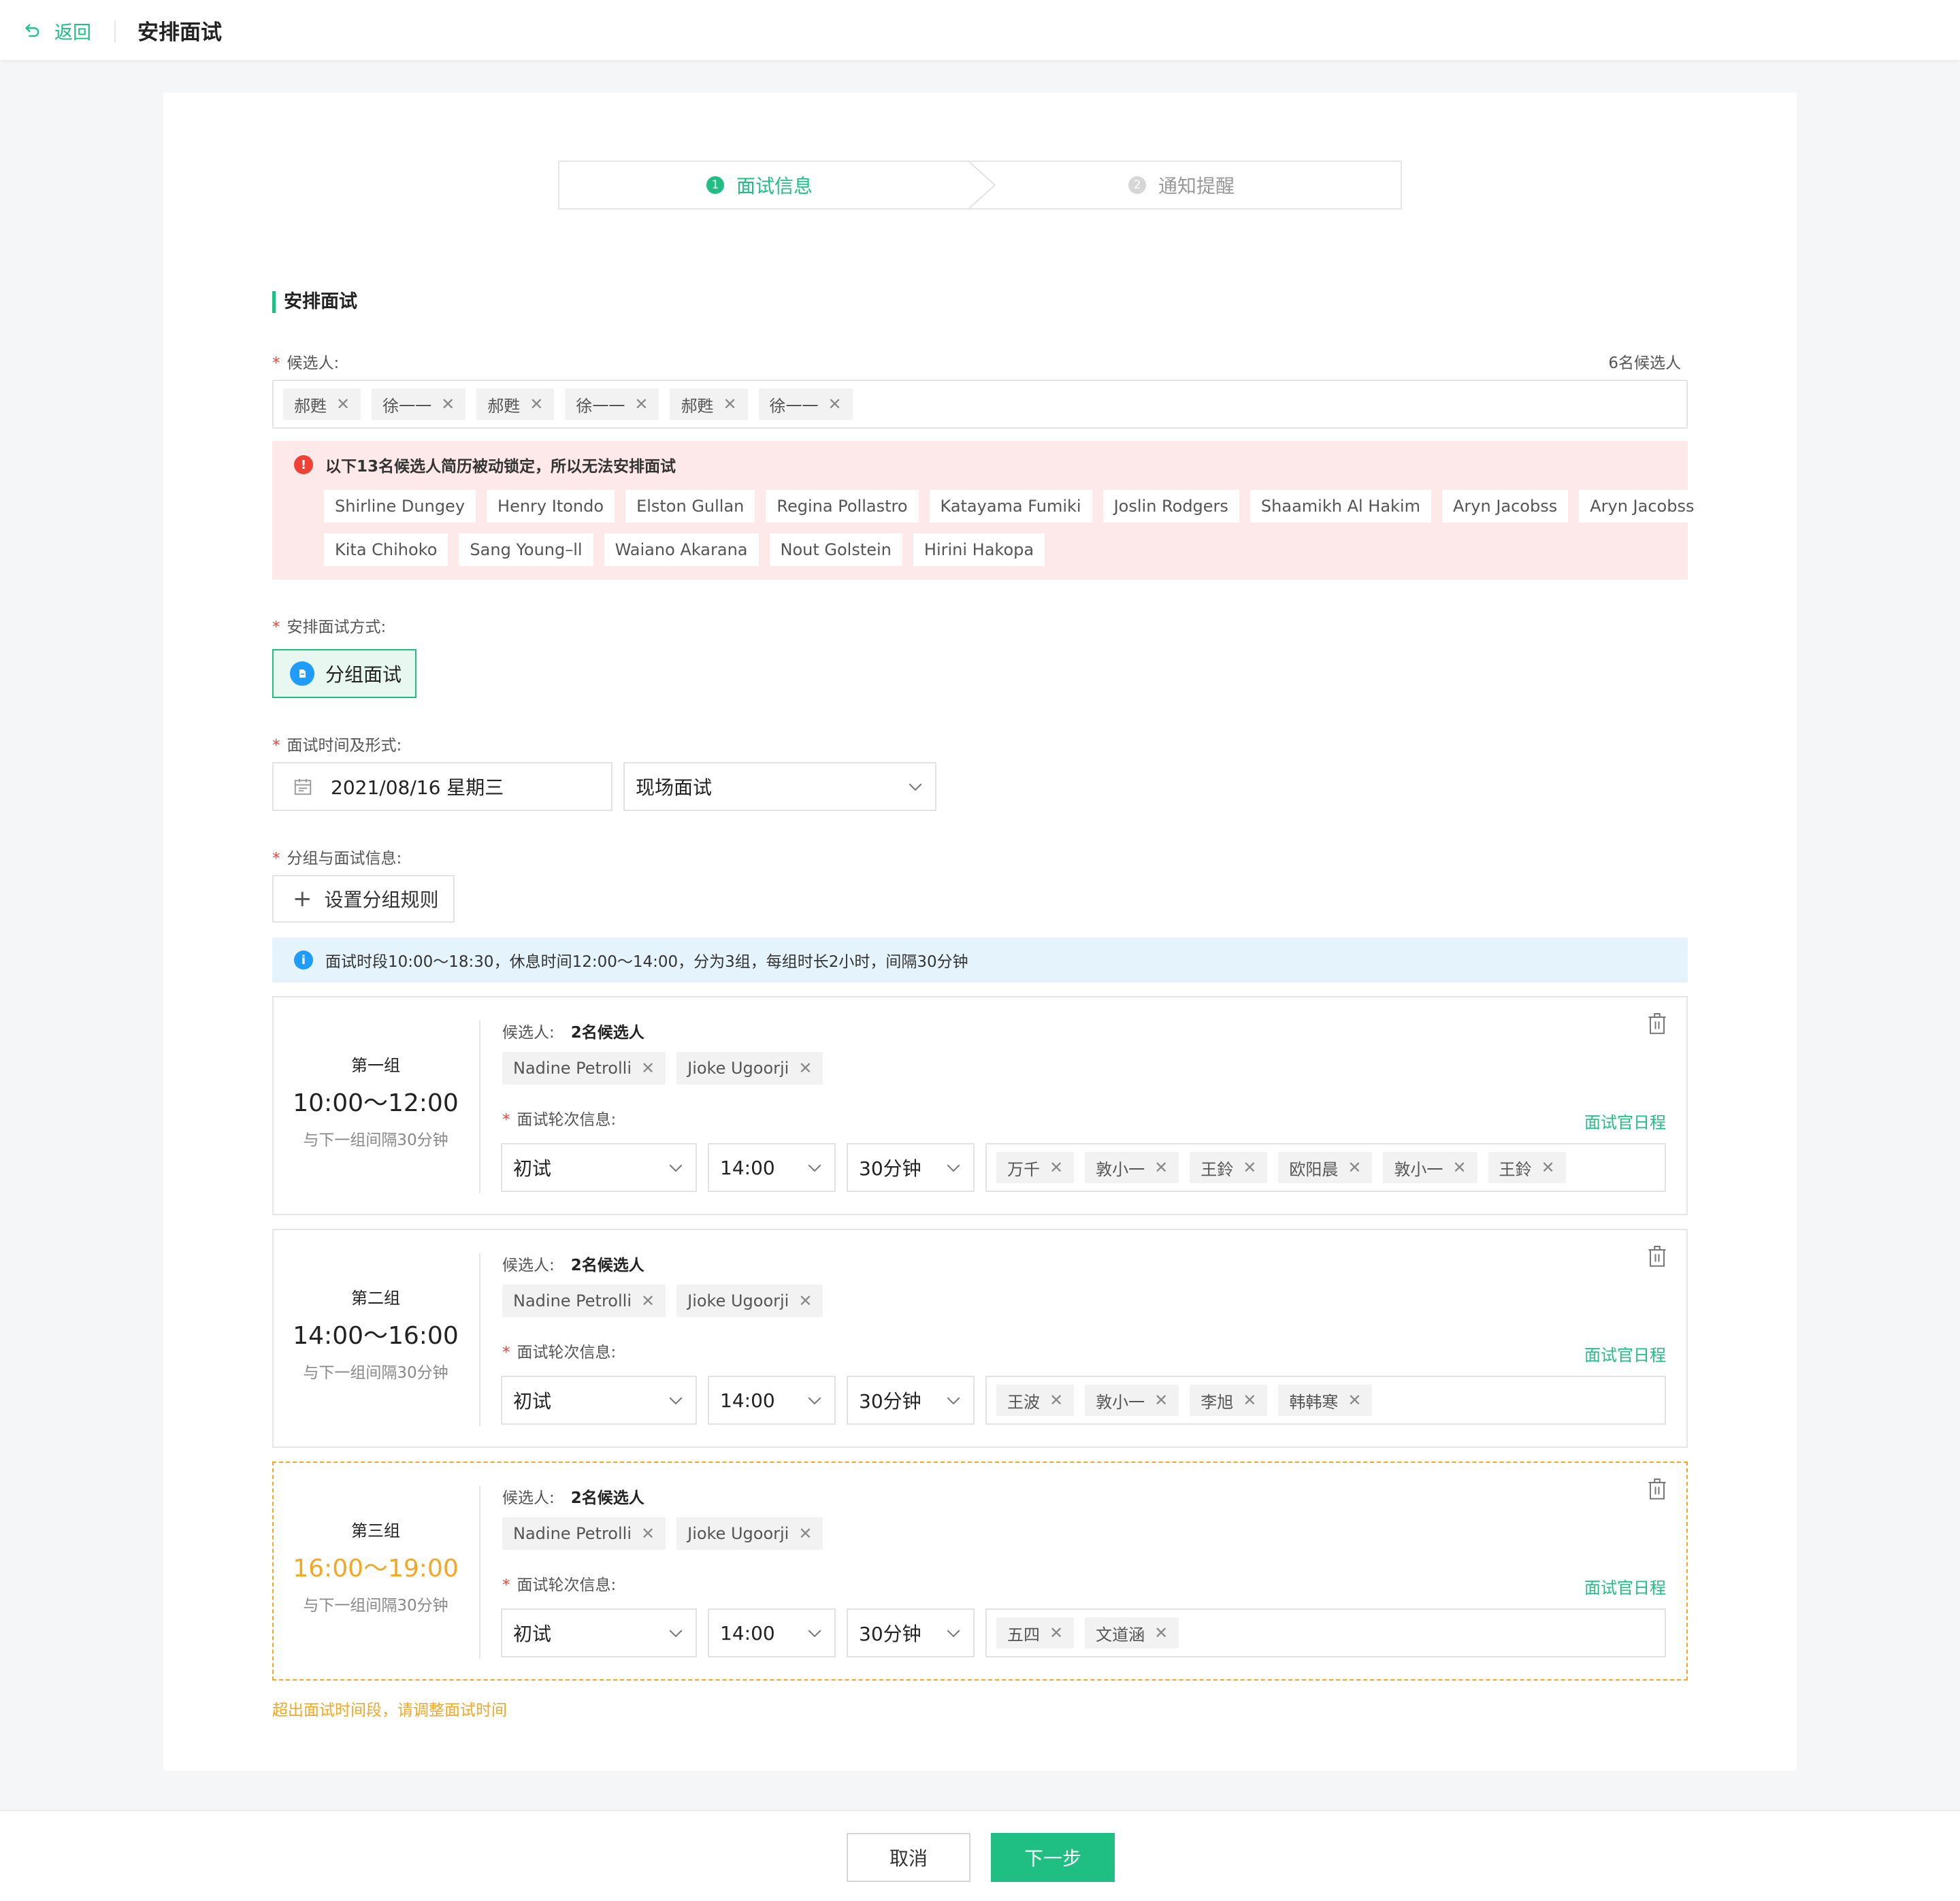 This screenshot has height=1901, width=1960. I want to click on back-button: 返回, so click(57, 31).